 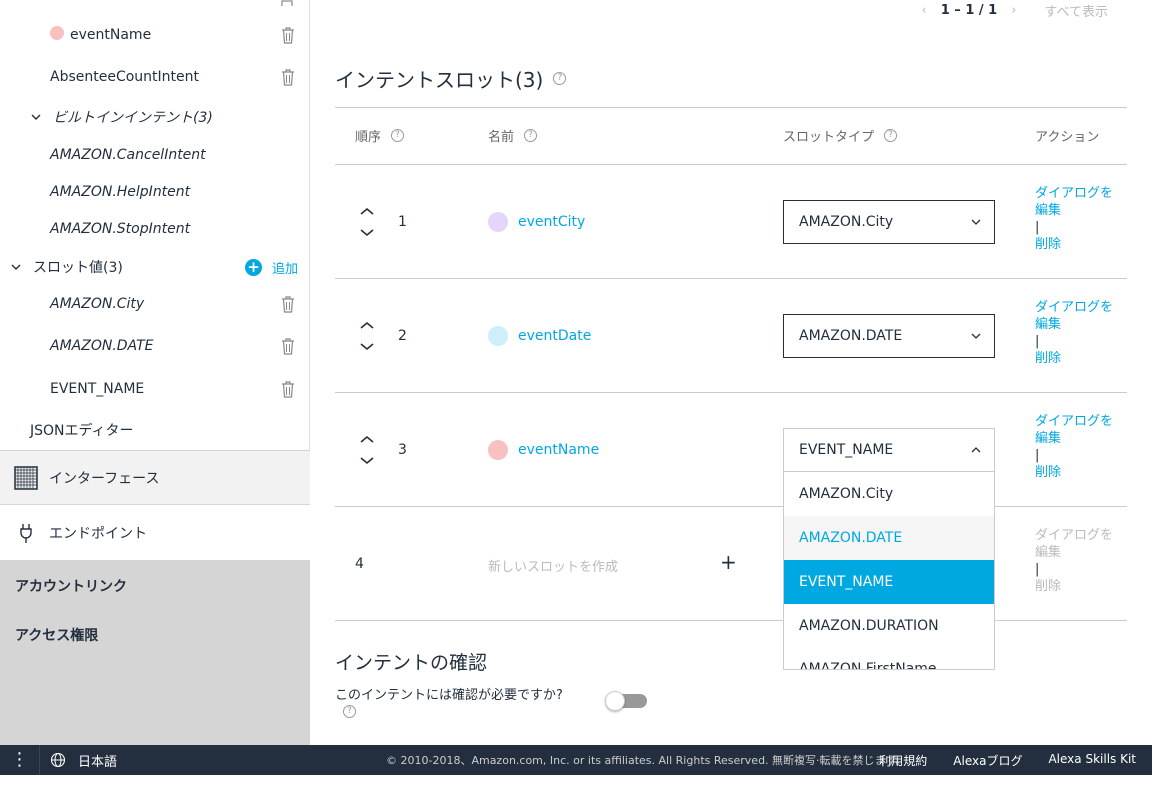 I want to click on column-header-name: 名前?, so click(x=513, y=135).